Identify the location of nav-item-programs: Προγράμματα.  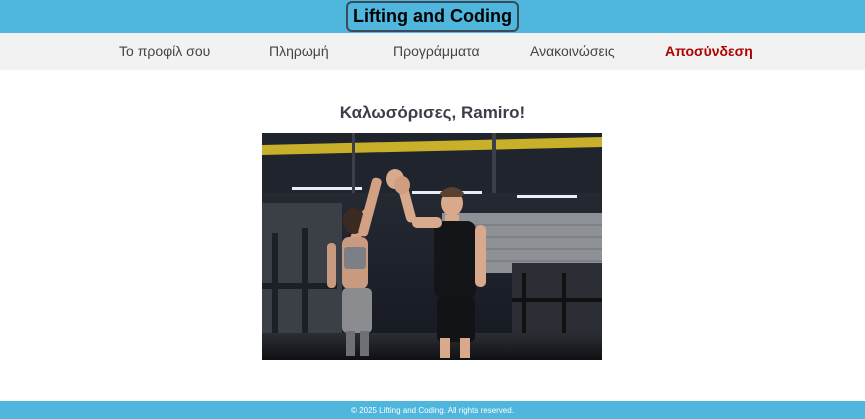
(436, 51).